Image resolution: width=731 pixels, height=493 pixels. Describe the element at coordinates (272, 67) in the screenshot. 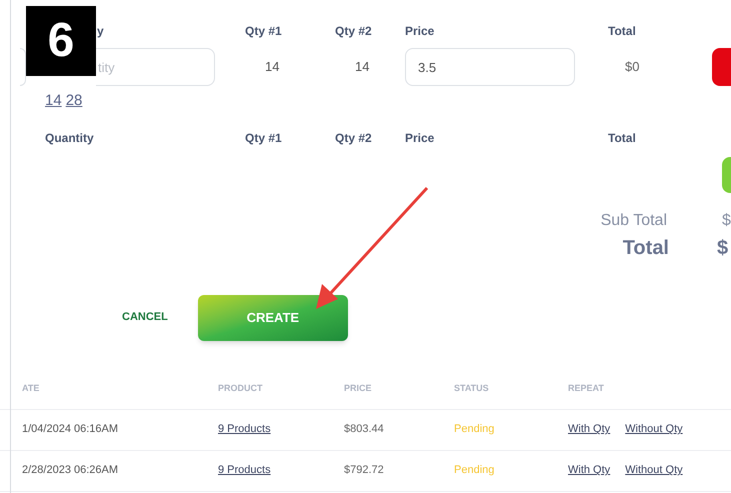

I see `qty1-value: 14` at that location.